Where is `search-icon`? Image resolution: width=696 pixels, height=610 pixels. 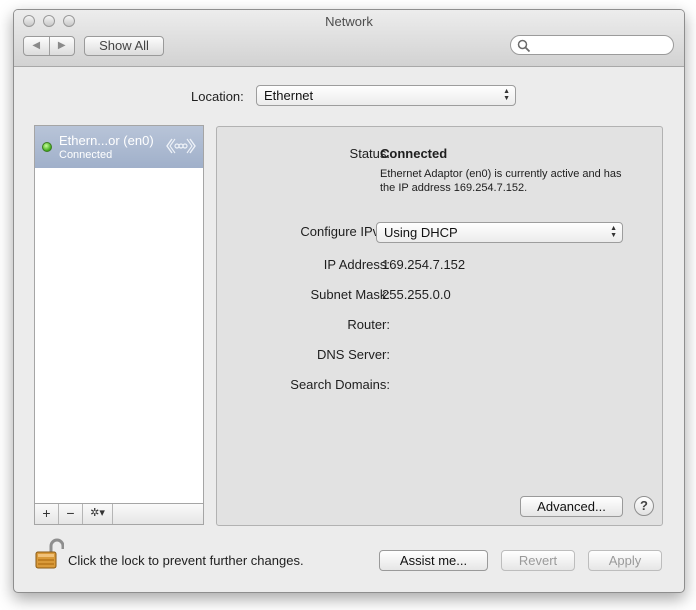
search-icon is located at coordinates (524, 46).